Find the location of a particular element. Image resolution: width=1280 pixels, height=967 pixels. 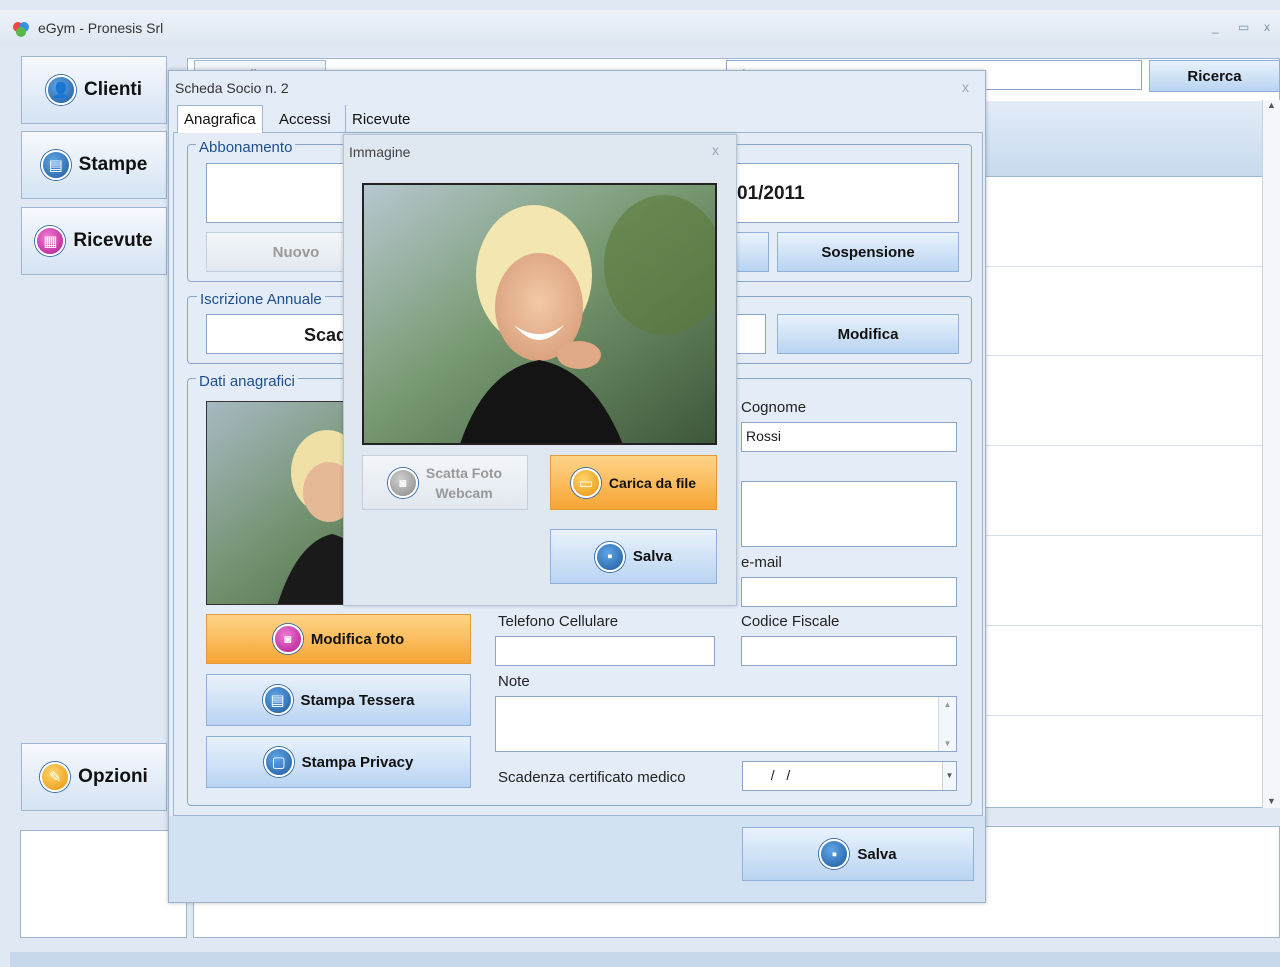

grid-selected-row is located at coordinates (1124, 139).